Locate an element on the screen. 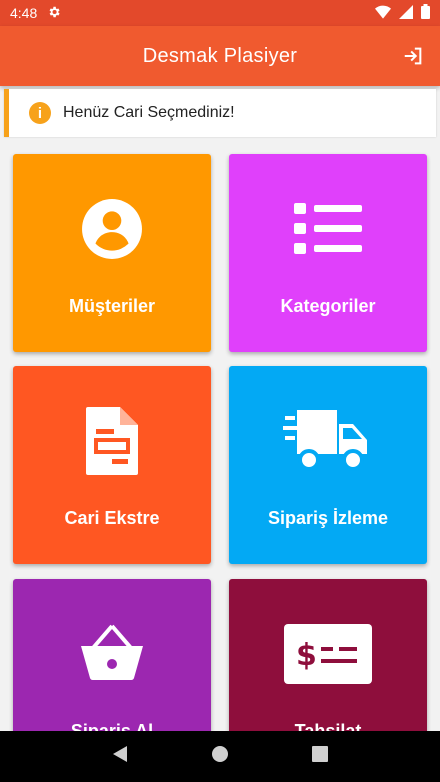  recents-icon is located at coordinates (320, 754).